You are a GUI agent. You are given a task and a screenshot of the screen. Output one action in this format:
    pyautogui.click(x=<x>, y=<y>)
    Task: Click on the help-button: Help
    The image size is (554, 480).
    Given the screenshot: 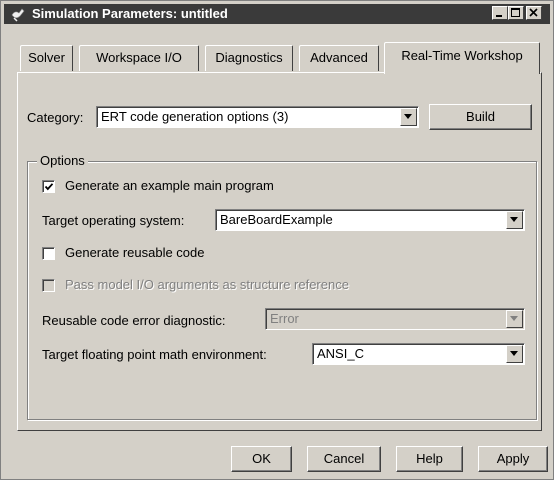 What is the action you would take?
    pyautogui.click(x=429, y=459)
    